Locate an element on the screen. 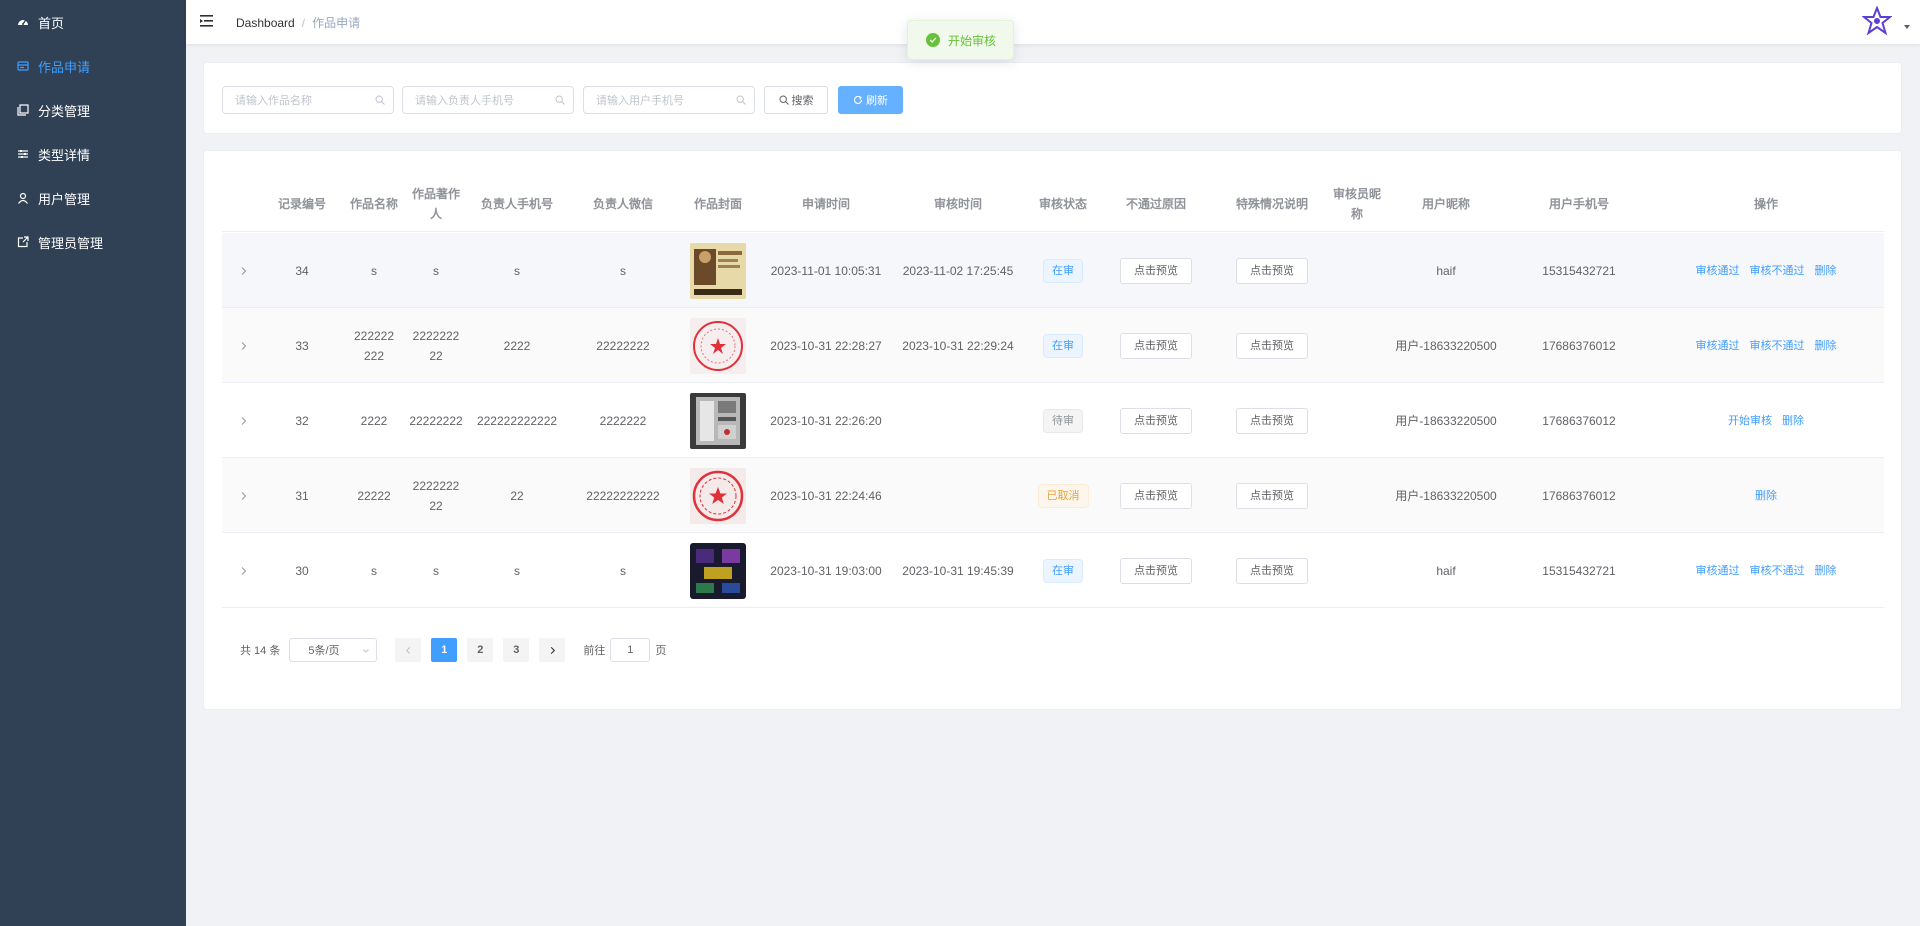 The height and width of the screenshot is (926, 1920). sidebar-item-user-management: 用户管理 is located at coordinates (93, 198).